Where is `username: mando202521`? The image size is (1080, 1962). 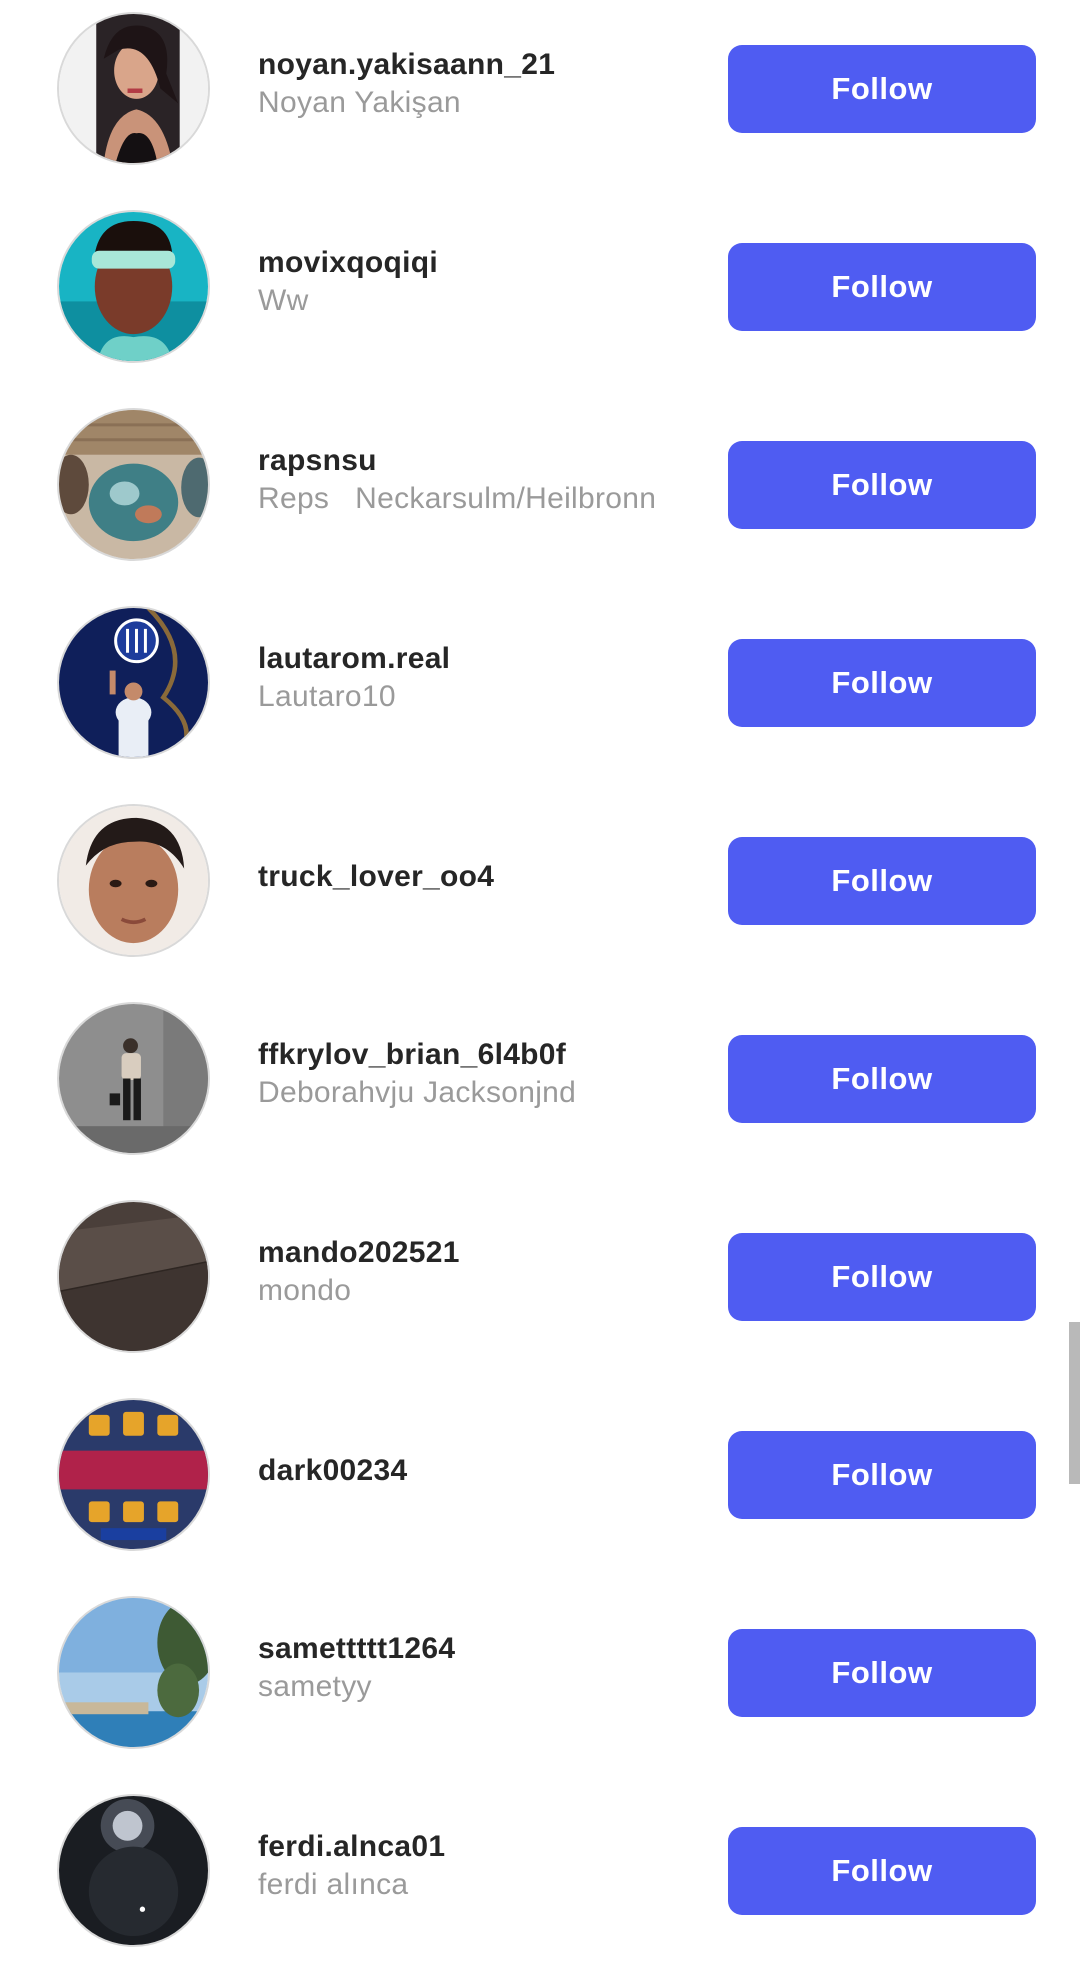 username: mando202521 is located at coordinates (478, 1253).